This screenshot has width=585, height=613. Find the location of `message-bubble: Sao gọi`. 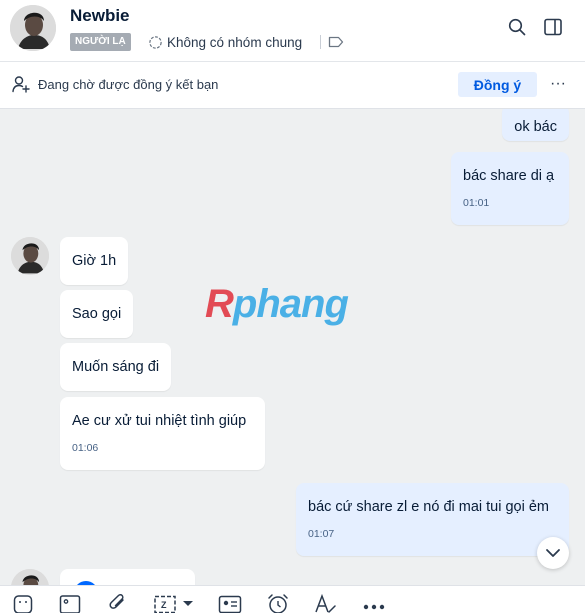

message-bubble: Sao gọi is located at coordinates (97, 314).